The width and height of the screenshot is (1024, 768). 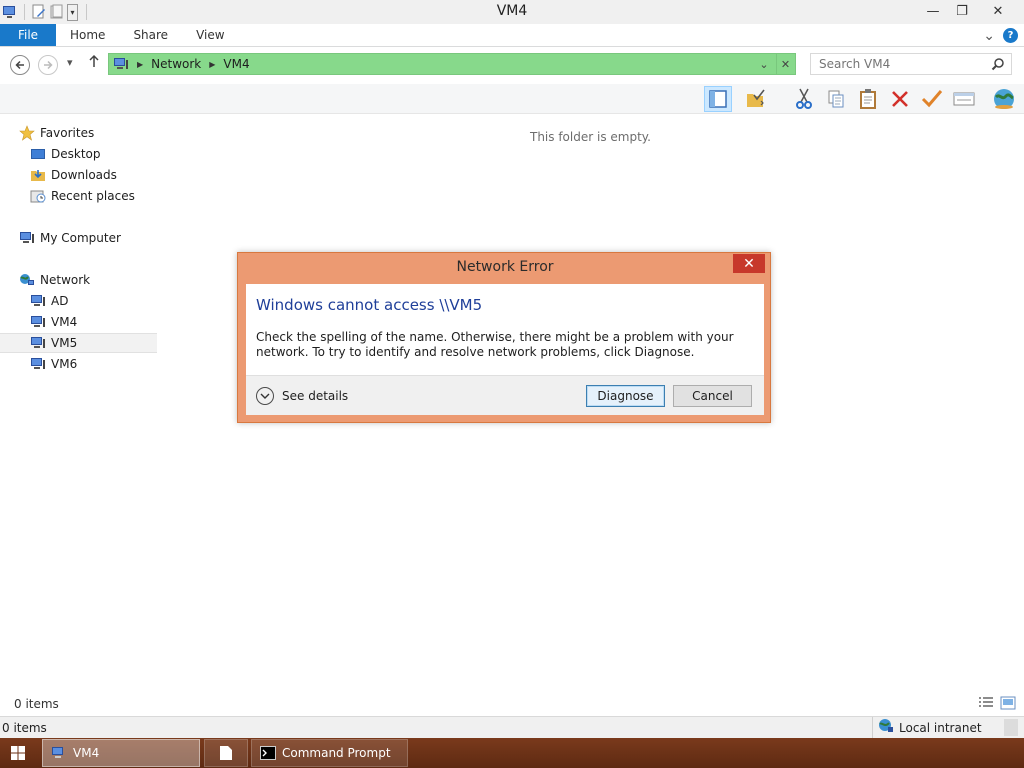 What do you see at coordinates (82, 196) in the screenshot?
I see `nav-item-recent-places: Recent places` at bounding box center [82, 196].